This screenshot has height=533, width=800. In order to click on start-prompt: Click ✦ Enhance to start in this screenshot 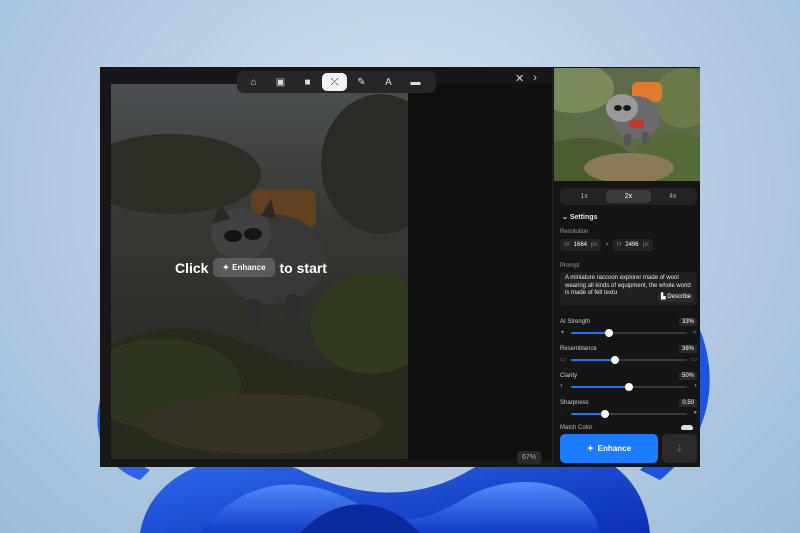, I will do `click(251, 267)`.